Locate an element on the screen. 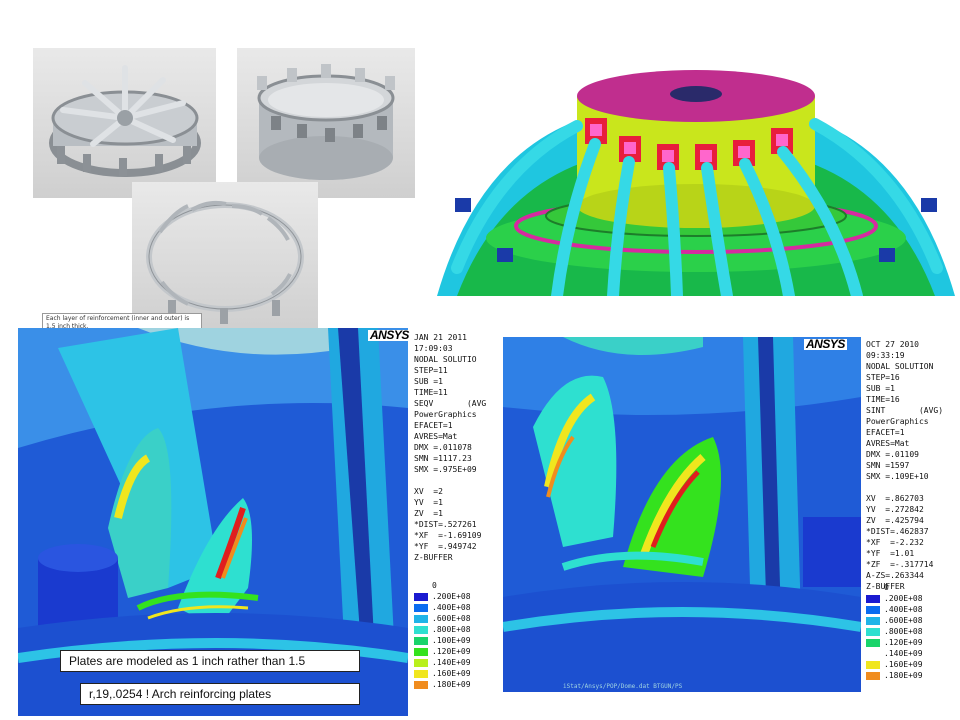 The height and width of the screenshot is (720, 960). info-line: SEQV (AVG is located at coordinates (450, 403).